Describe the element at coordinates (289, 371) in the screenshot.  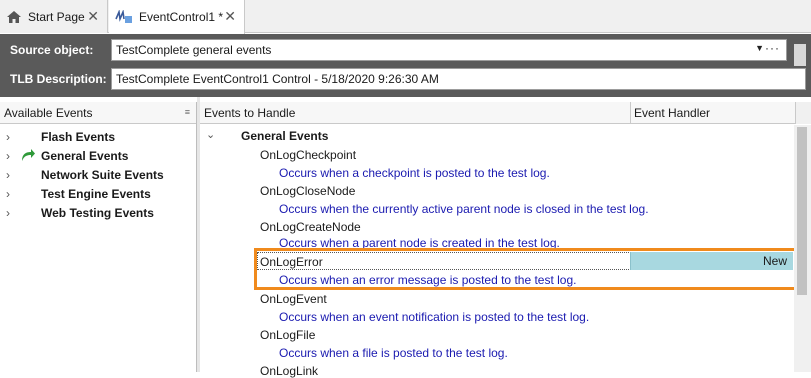
I see `event-name: OnLogLink` at that location.